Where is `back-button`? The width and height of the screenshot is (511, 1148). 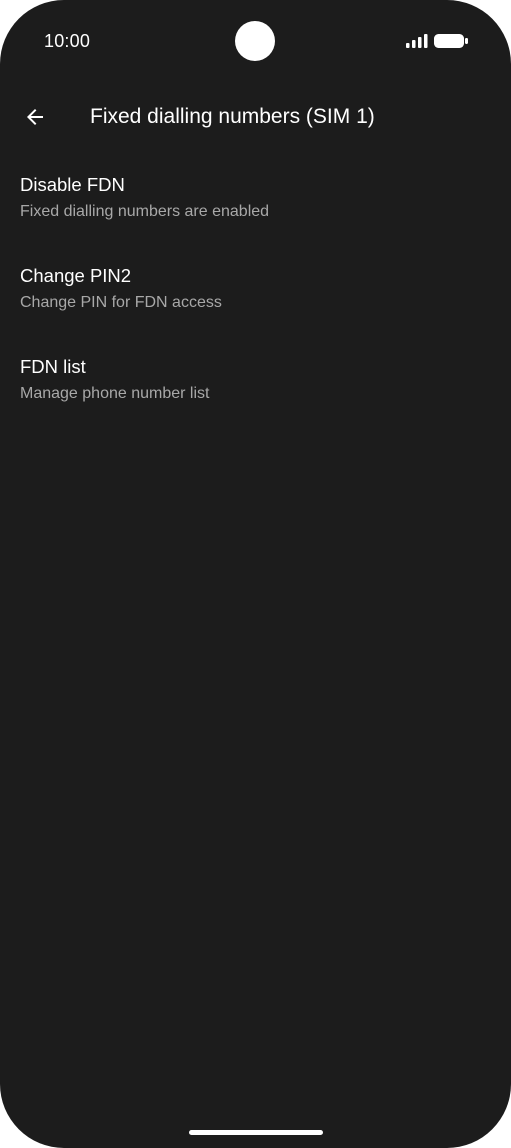 back-button is located at coordinates (35, 117).